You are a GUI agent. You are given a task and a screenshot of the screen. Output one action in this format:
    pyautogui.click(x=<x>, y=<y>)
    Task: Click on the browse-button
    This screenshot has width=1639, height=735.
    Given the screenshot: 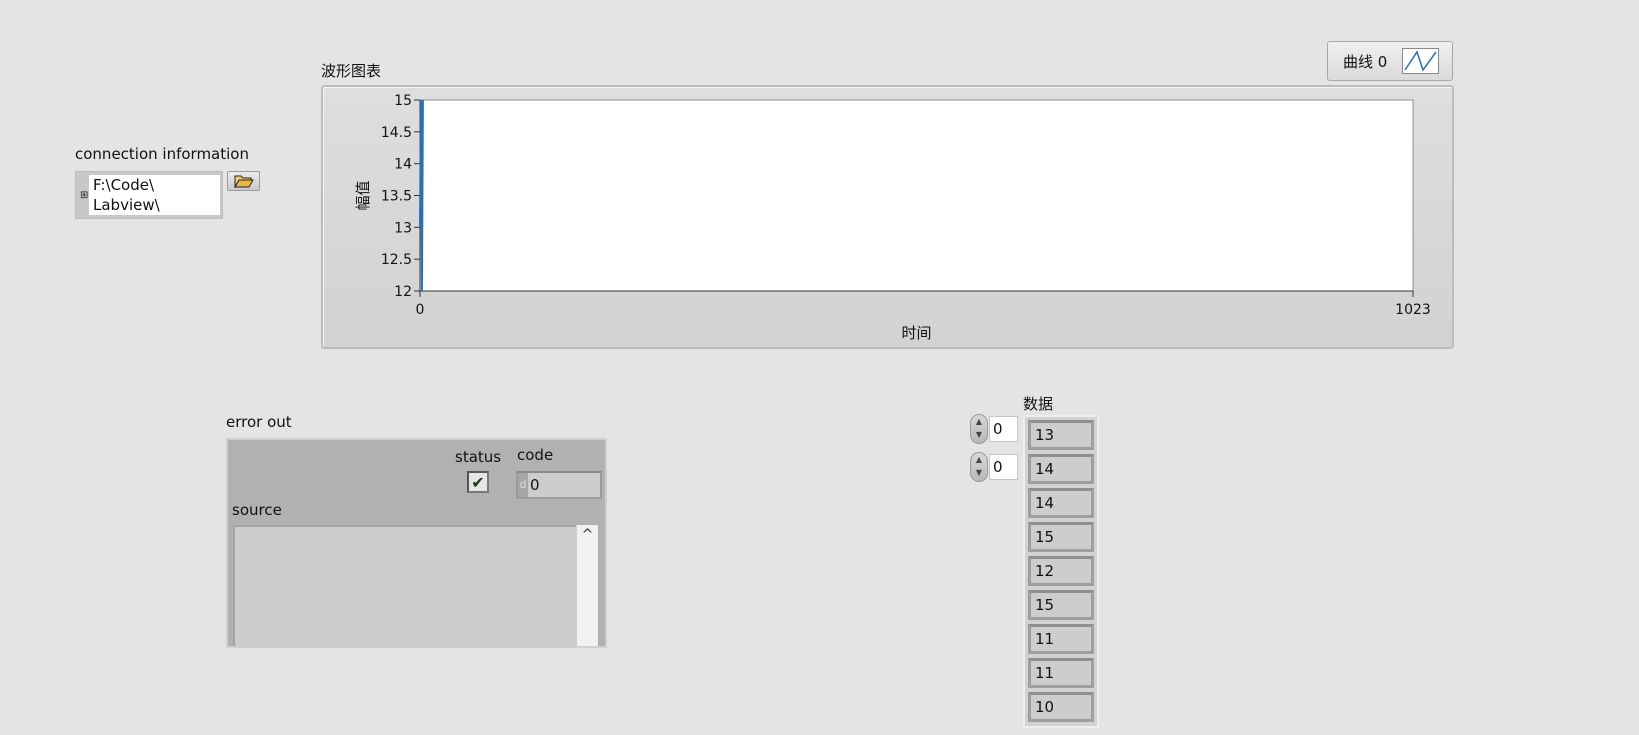 What is the action you would take?
    pyautogui.click(x=243, y=181)
    